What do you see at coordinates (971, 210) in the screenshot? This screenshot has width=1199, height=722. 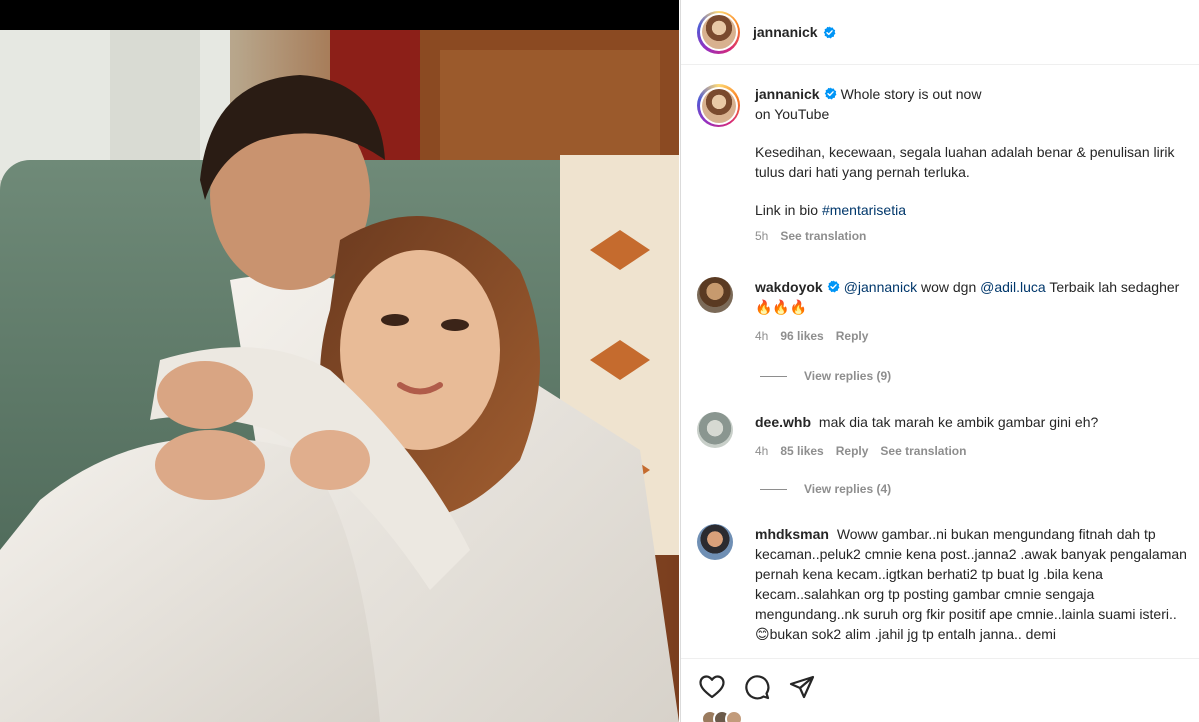 I see `caption-link-line: Link in bio #mentarisetia` at bounding box center [971, 210].